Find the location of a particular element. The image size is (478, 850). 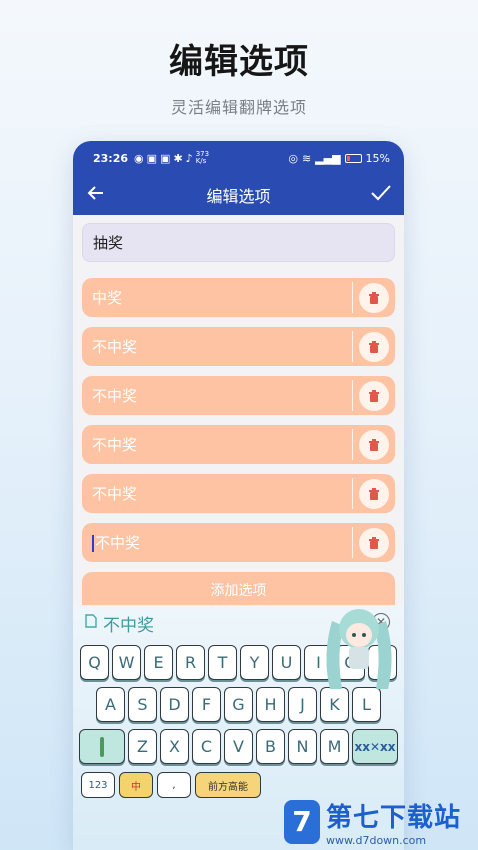

app-bar-title: 编辑选项 is located at coordinates (238, 196).